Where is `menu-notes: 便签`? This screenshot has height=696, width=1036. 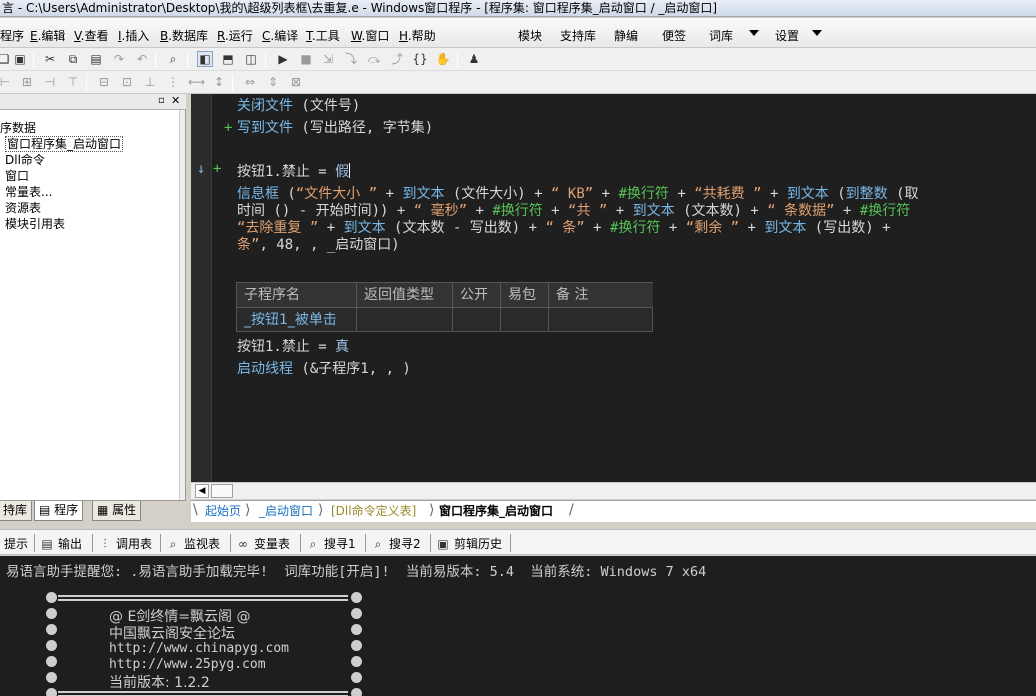 menu-notes: 便签 is located at coordinates (674, 35).